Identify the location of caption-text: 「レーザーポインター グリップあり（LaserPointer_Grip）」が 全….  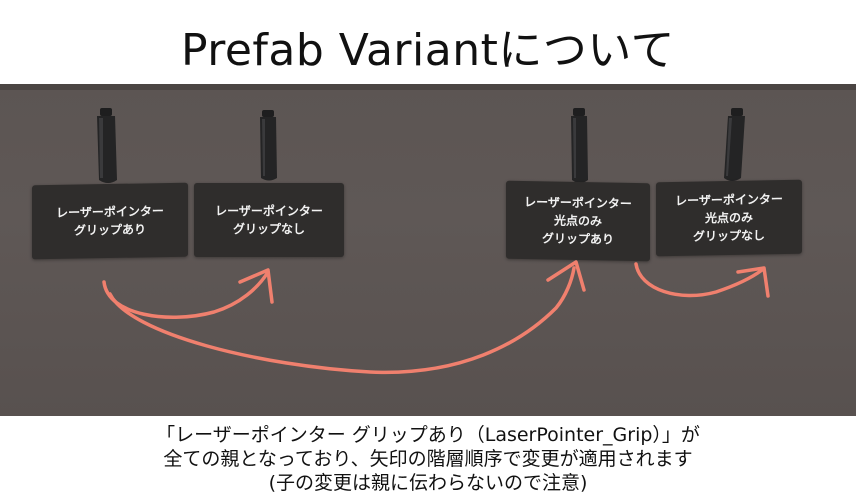
(428, 459).